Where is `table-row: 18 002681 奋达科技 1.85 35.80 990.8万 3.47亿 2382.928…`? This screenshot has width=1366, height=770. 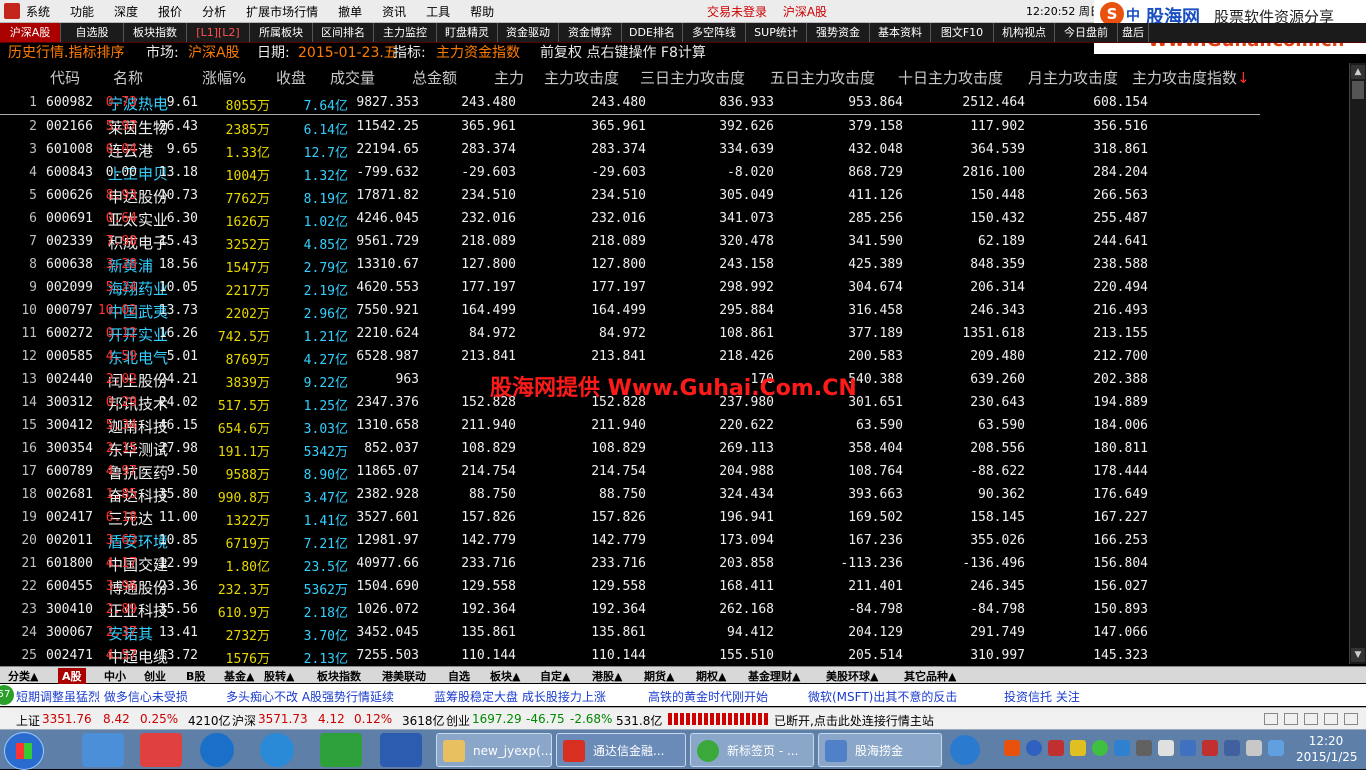
table-row: 18 002681 奋达科技 1.85 35.80 990.8万 3.47亿 2382.928… is located at coordinates (630, 494).